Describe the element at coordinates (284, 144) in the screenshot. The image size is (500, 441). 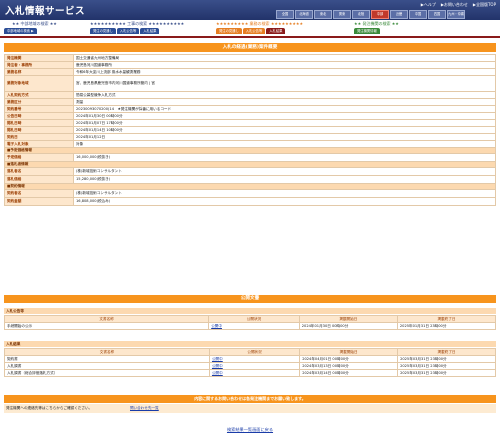
I see `detail-value: 対象` at that location.